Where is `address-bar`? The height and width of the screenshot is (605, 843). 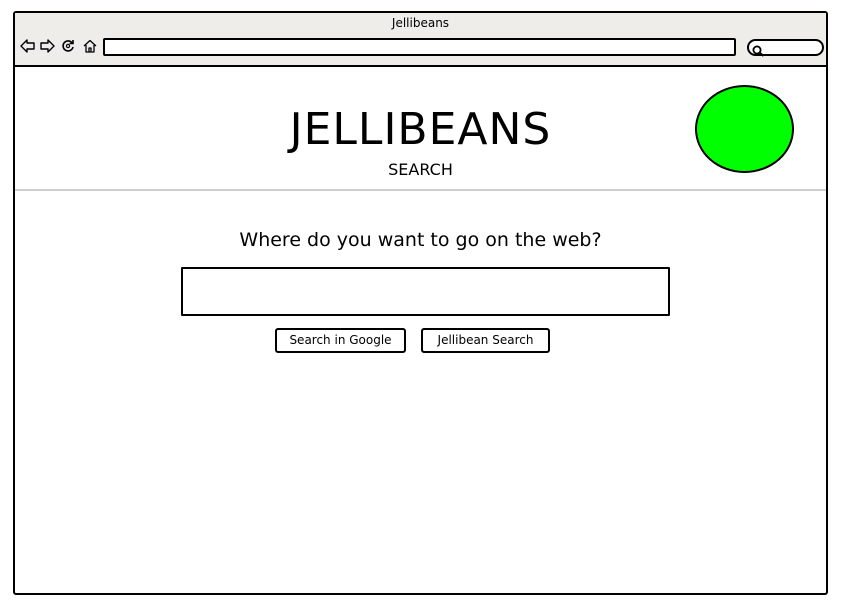
address-bar is located at coordinates (419, 47).